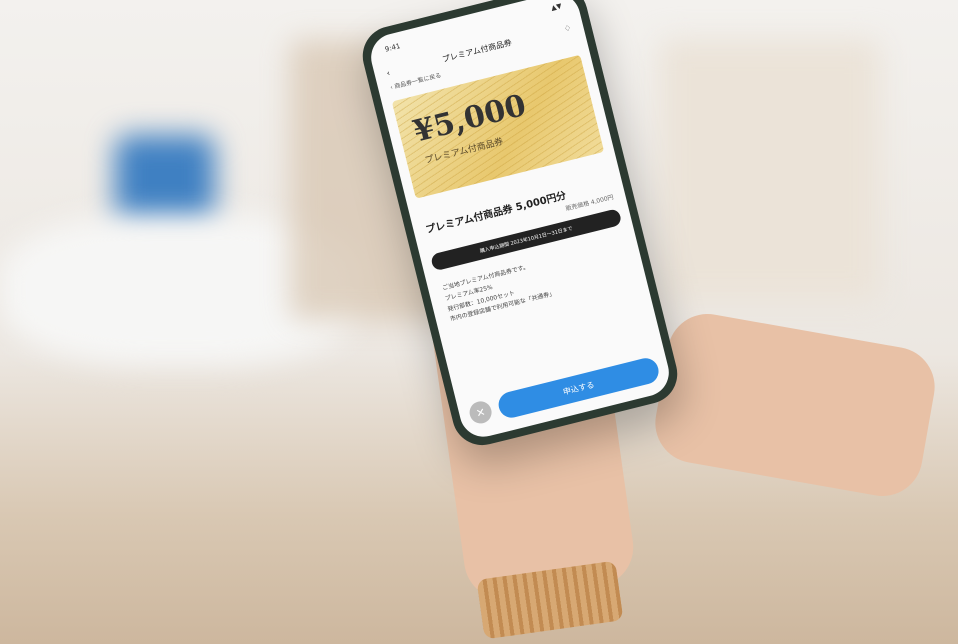 Image resolution: width=958 pixels, height=644 pixels. What do you see at coordinates (770, 170) in the screenshot?
I see `right-shelf` at bounding box center [770, 170].